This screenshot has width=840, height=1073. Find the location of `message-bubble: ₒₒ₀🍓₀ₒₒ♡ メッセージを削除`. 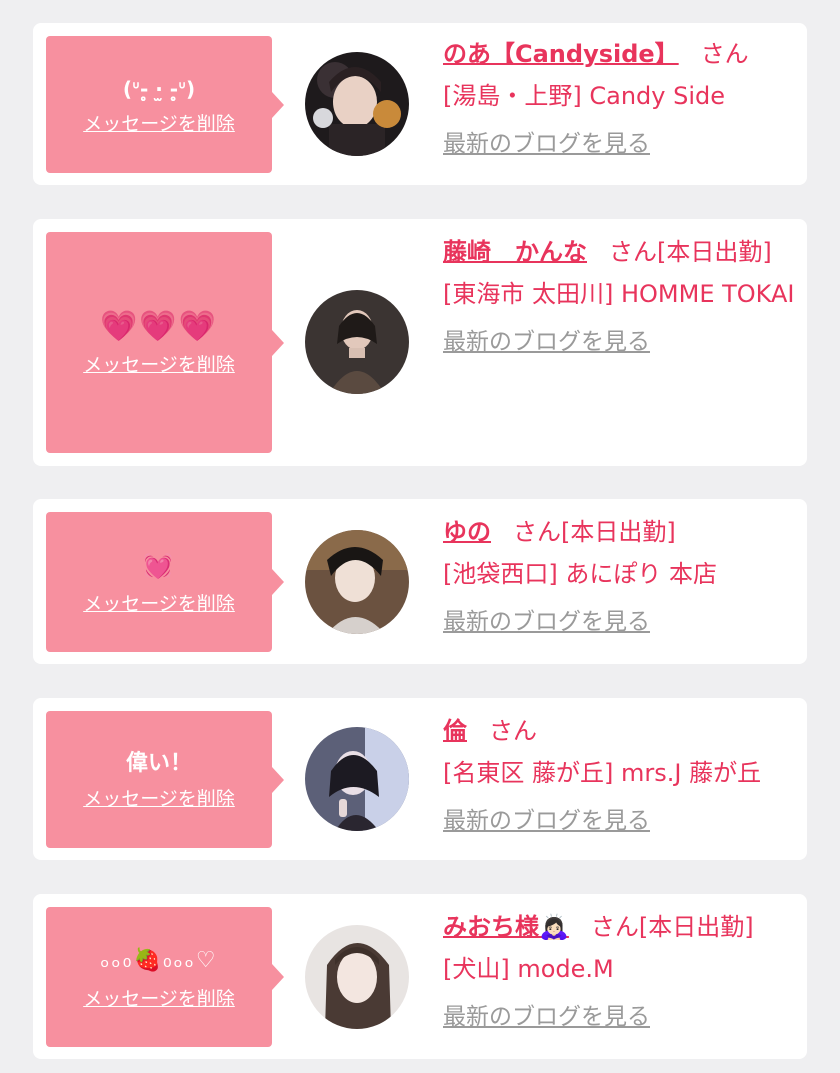

message-bubble: ₒₒ₀🍓₀ₒₒ♡ メッセージを削除 is located at coordinates (165, 977).